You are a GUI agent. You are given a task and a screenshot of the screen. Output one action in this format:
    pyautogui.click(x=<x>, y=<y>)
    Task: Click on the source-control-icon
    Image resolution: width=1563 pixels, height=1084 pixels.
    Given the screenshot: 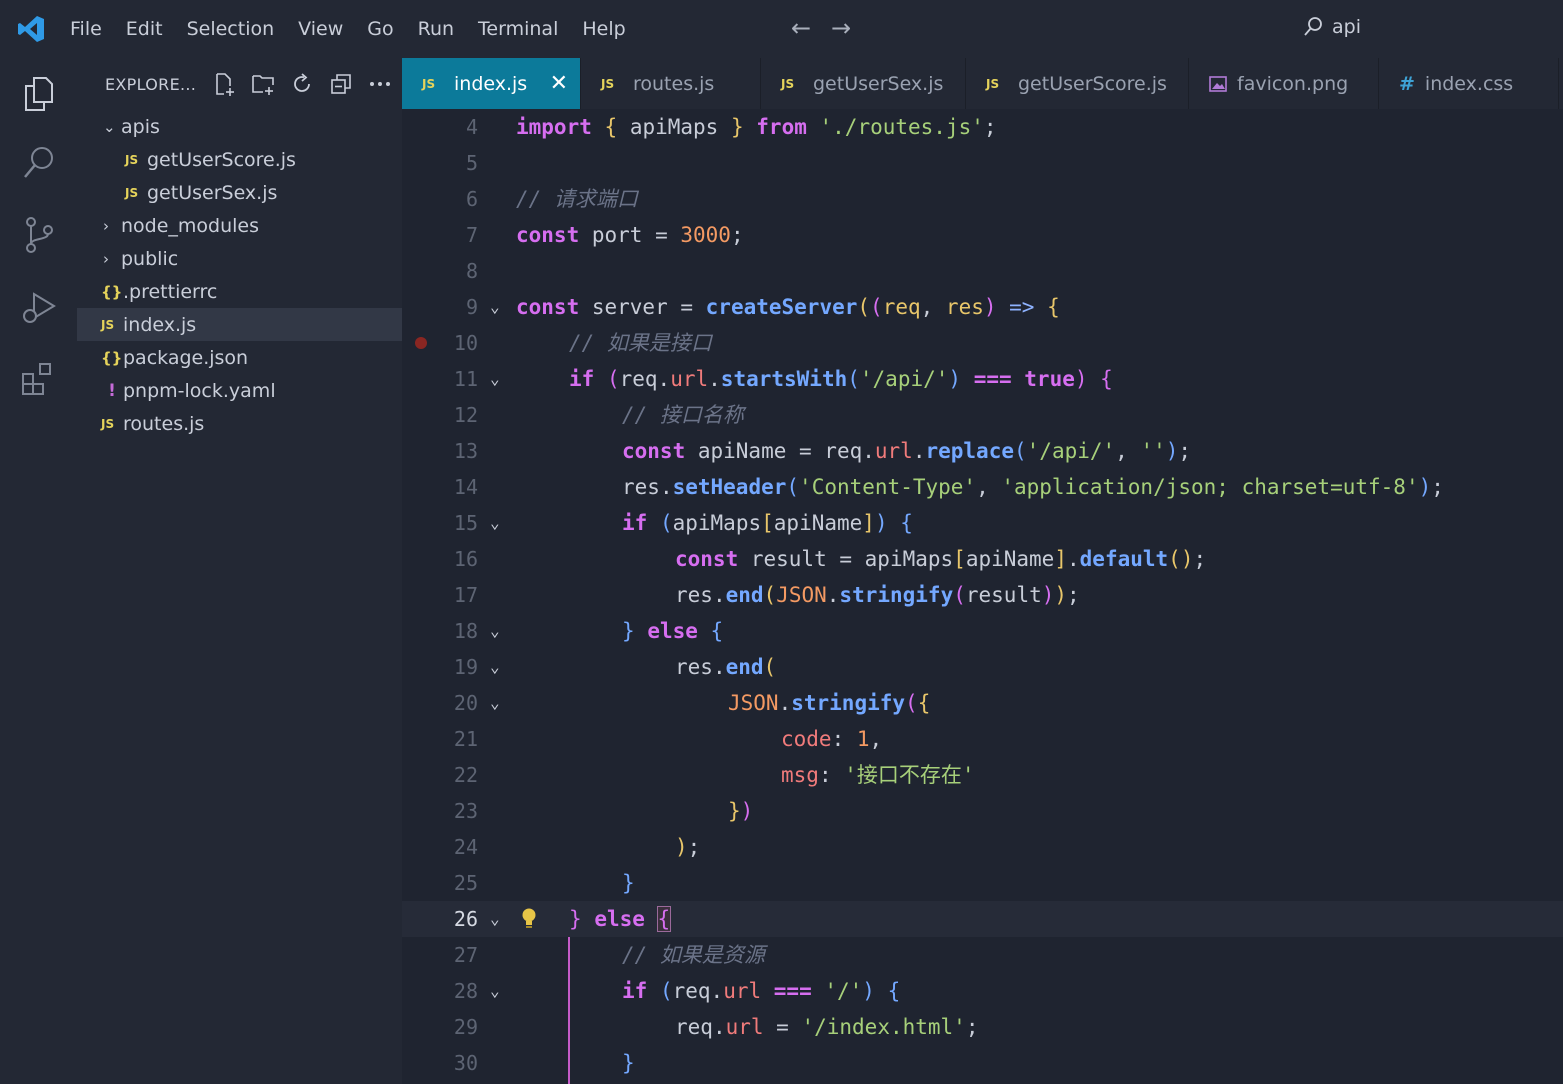 What is the action you would take?
    pyautogui.click(x=39, y=235)
    